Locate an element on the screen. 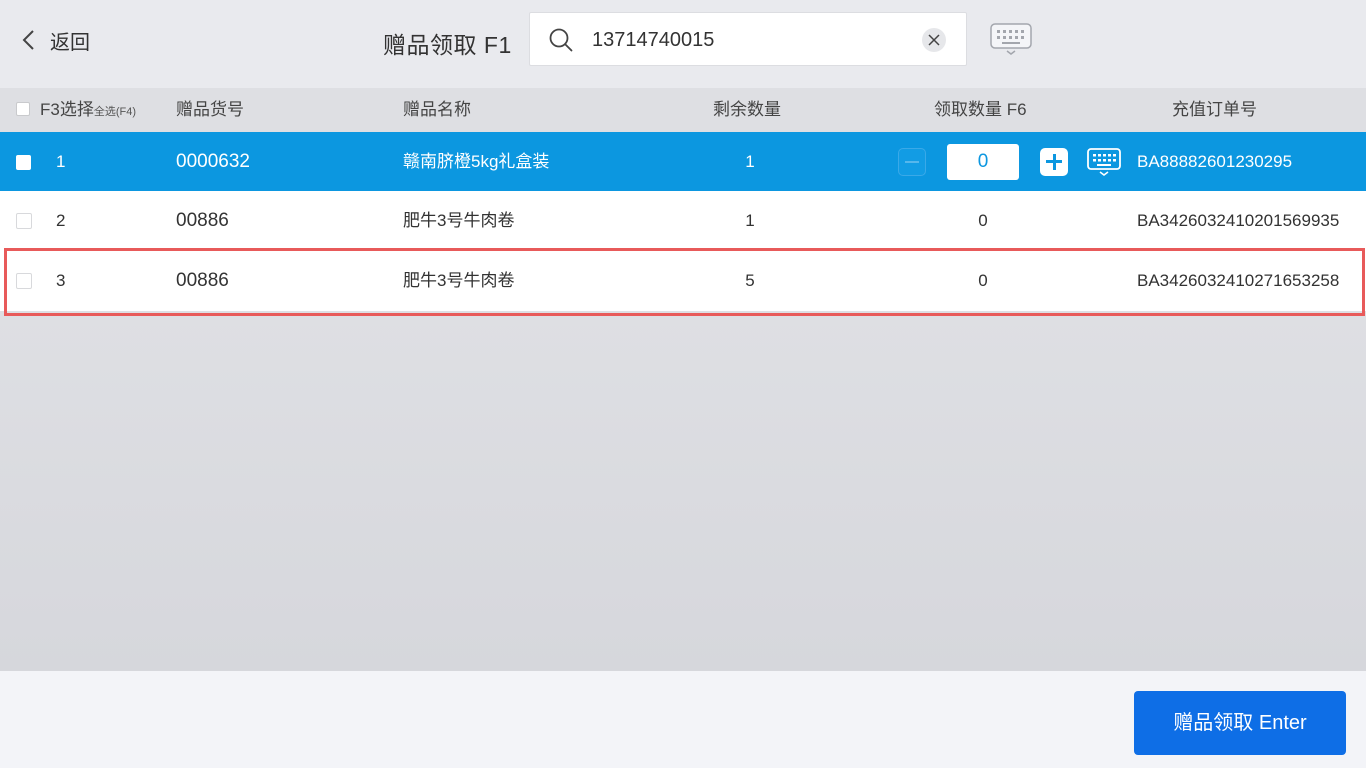  footer-bar: 赠品领取 Enter is located at coordinates (683, 719).